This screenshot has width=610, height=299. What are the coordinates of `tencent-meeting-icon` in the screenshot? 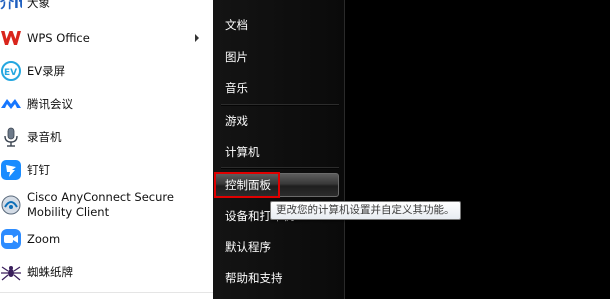 It's located at (11, 104).